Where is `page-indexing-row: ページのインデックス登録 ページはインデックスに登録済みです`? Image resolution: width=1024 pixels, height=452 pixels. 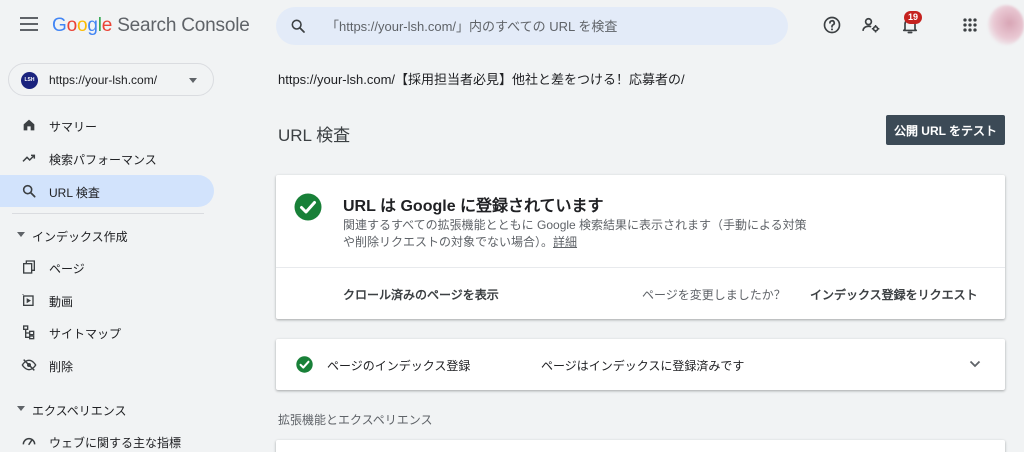
page-indexing-row: ページのインデックス登録 ページはインデックスに登録済みです is located at coordinates (640, 364).